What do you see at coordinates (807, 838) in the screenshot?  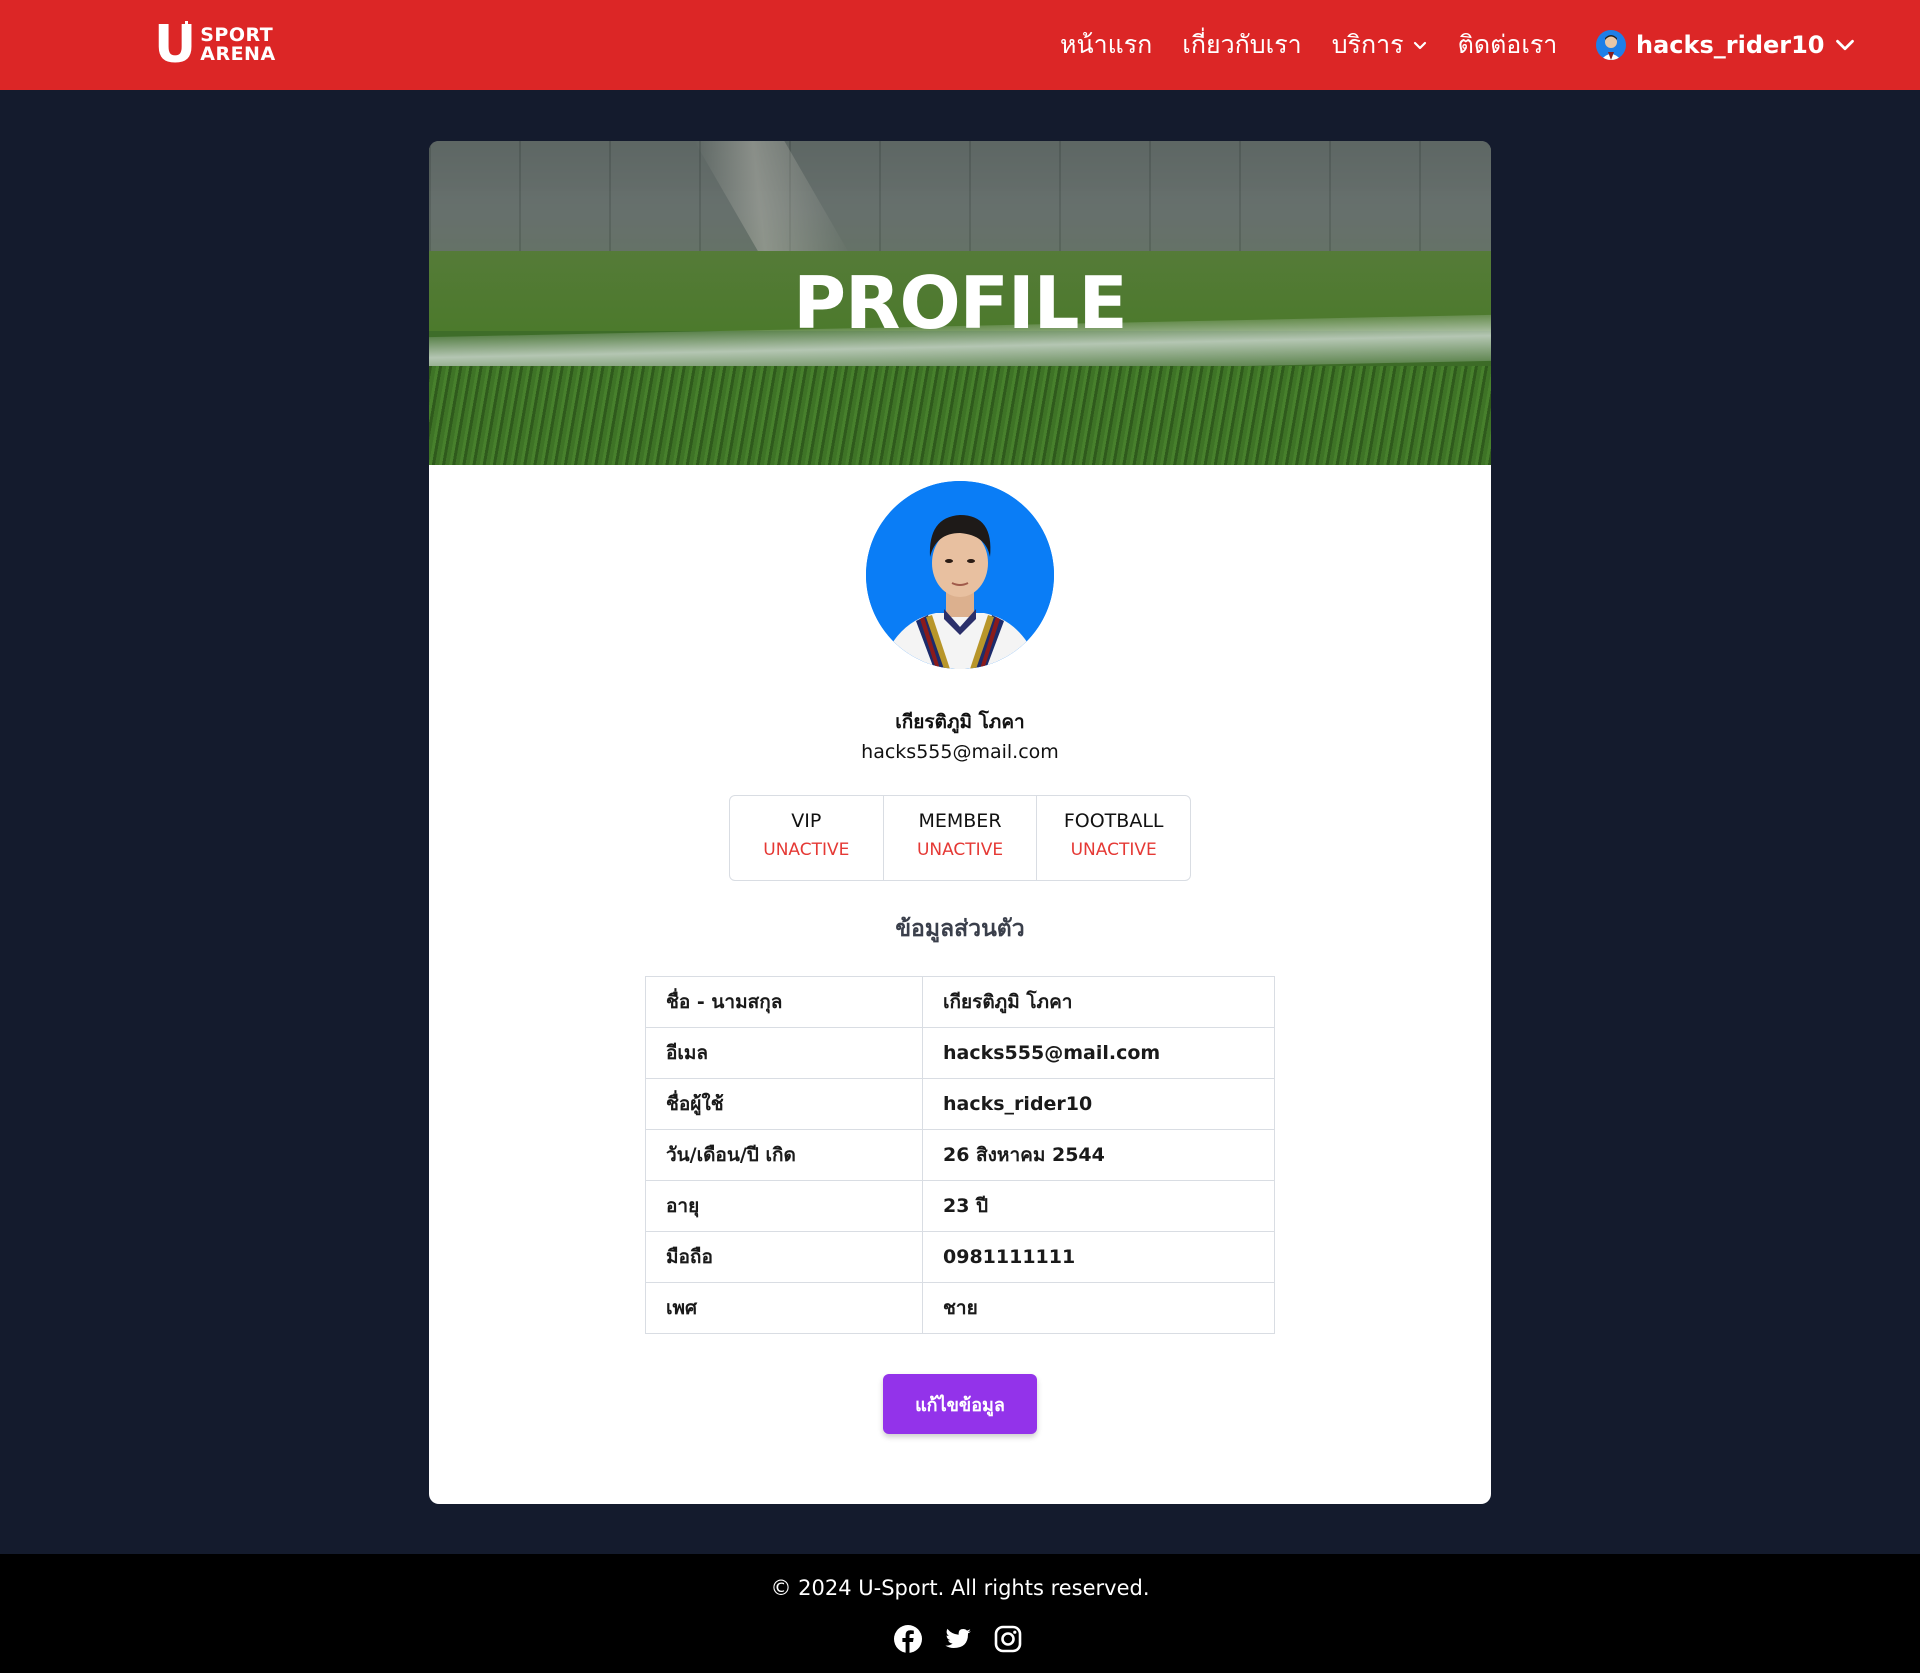 I see `status-vip: VIP UNACTIVE` at bounding box center [807, 838].